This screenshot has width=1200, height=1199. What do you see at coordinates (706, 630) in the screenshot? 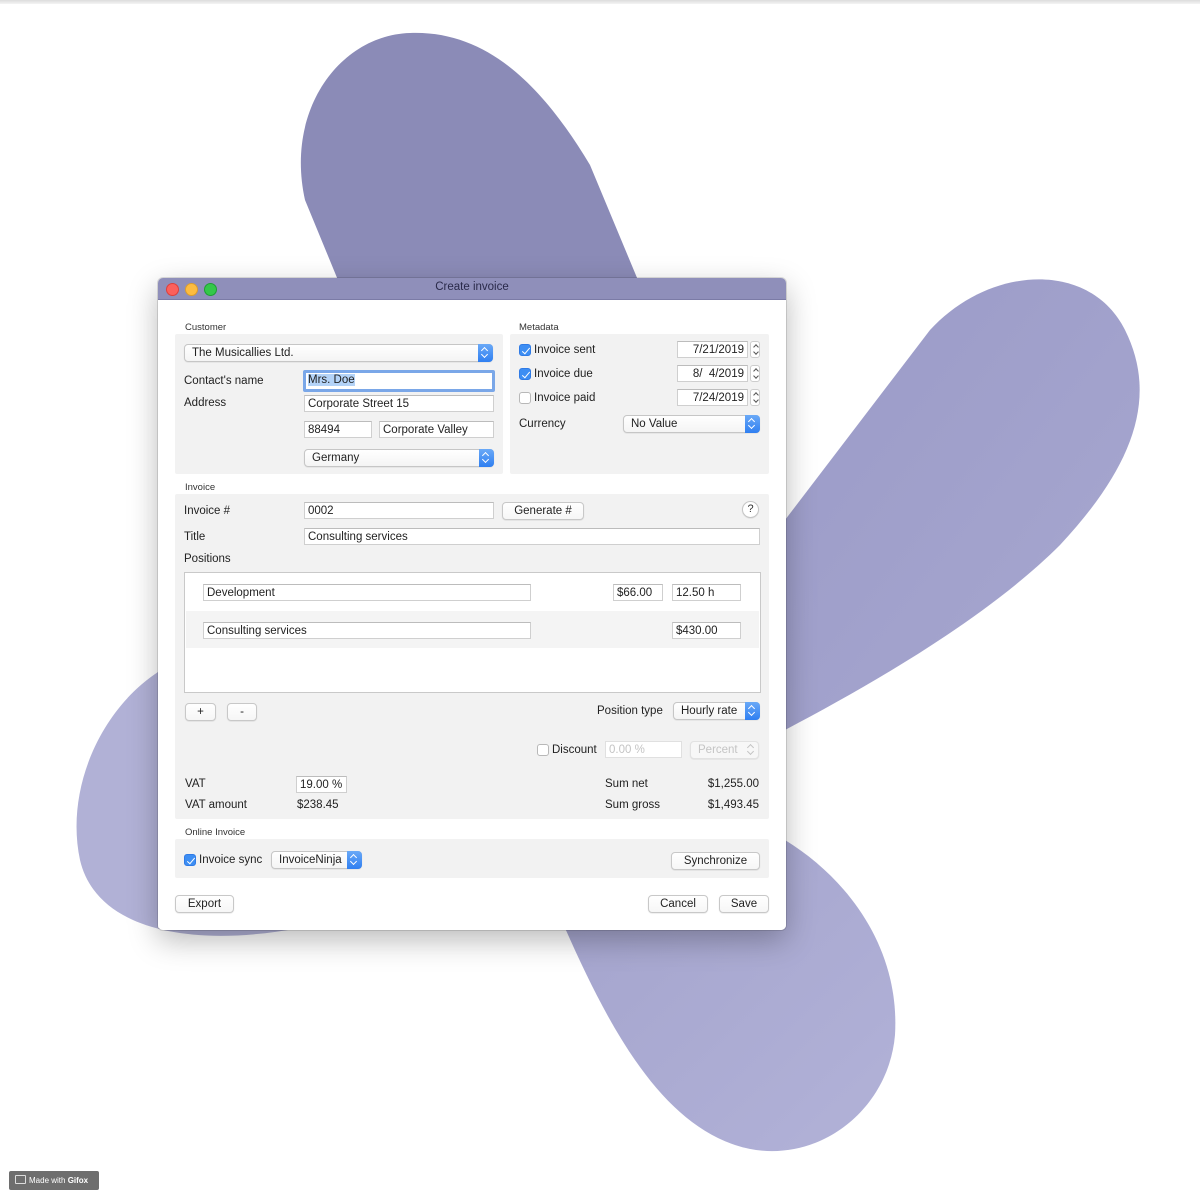
I see `position-amount-input: $430.00` at bounding box center [706, 630].